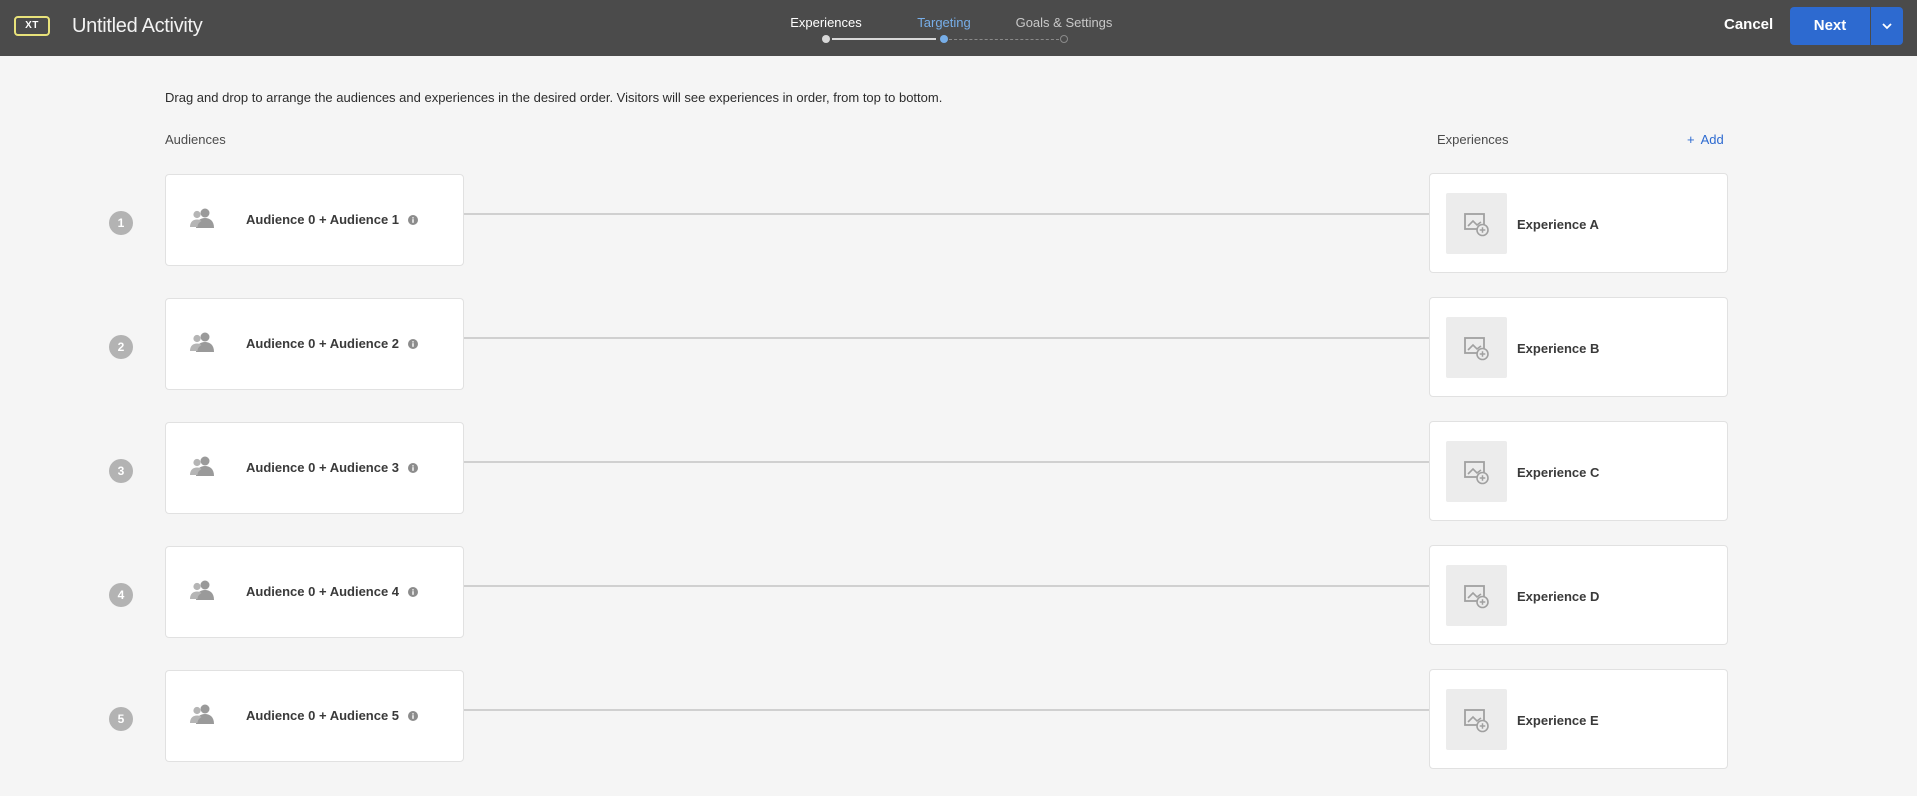 The image size is (1917, 796). What do you see at coordinates (323, 715) in the screenshot?
I see `audience-label: Audience 0 + Audience 5` at bounding box center [323, 715].